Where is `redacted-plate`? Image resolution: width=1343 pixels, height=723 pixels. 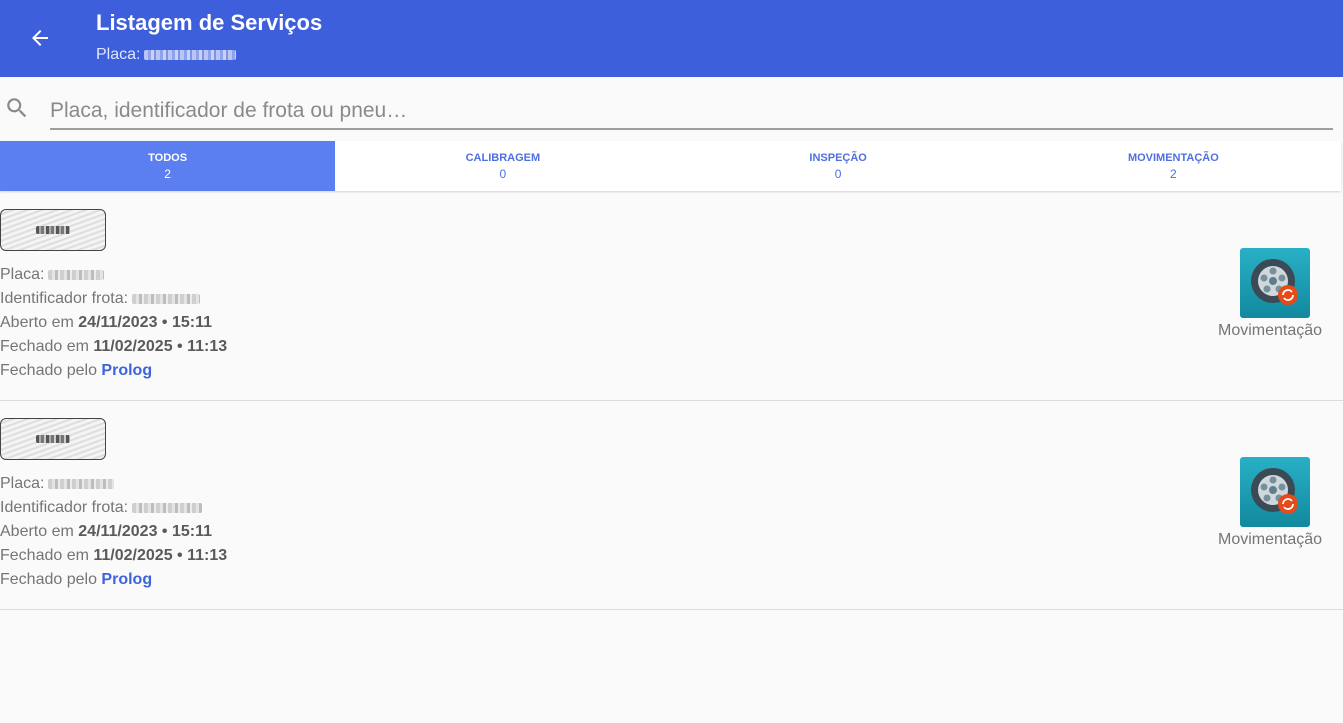 redacted-plate is located at coordinates (190, 55).